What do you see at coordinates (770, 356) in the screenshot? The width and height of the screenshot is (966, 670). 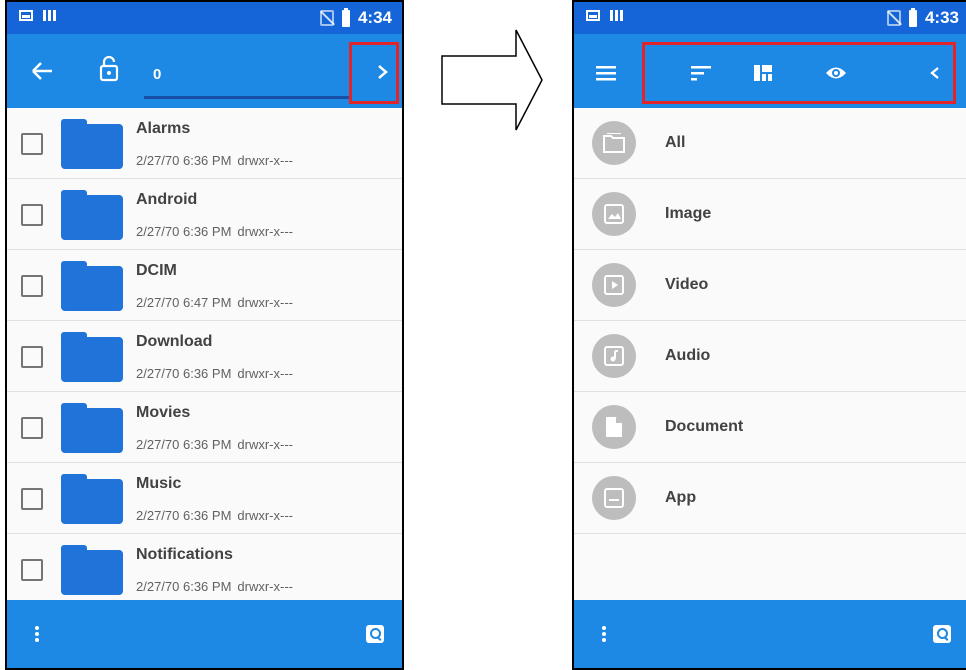 I see `category-item-audio: Audio` at bounding box center [770, 356].